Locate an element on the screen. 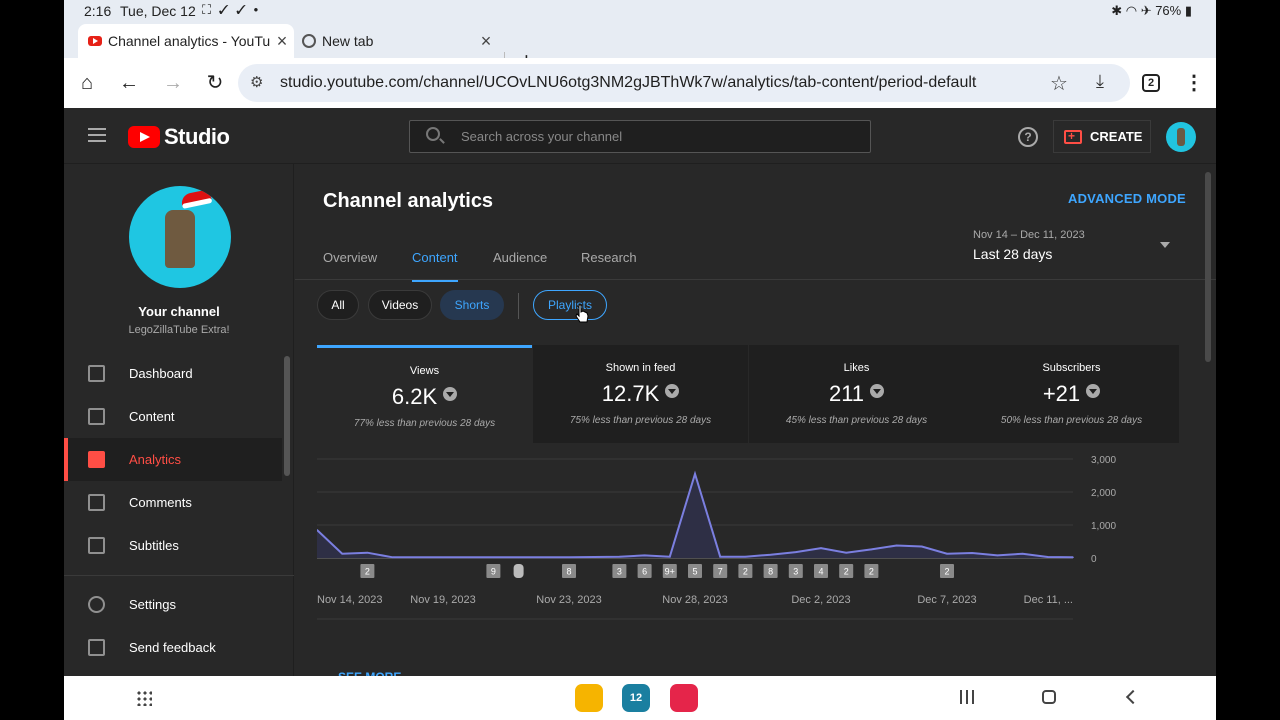 The image size is (1280, 720). account-avatar is located at coordinates (1181, 137).